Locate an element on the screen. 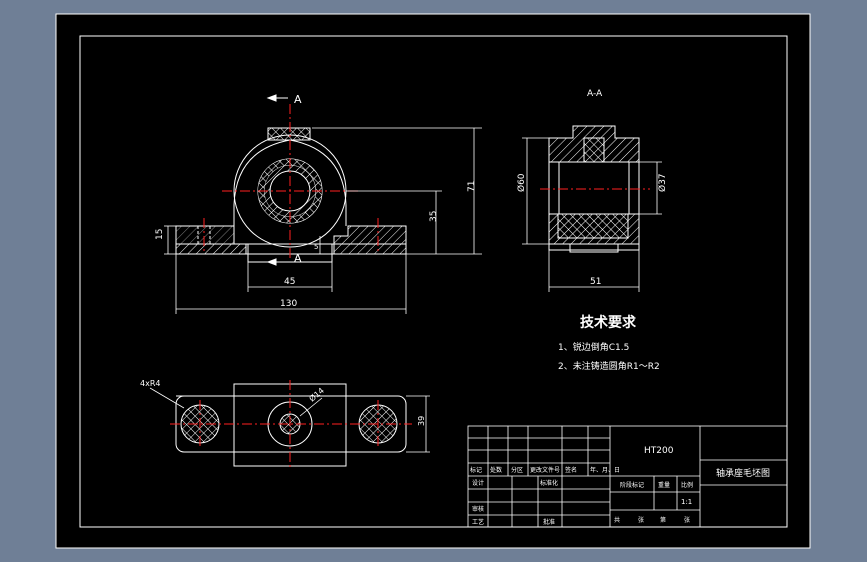 Image resolution: width=867 pixels, height=562 pixels. tb-left-1: 审核 is located at coordinates (478, 509).